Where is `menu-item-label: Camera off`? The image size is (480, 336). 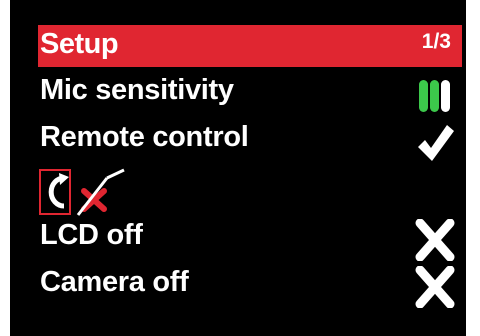 menu-item-label: Camera off is located at coordinates (114, 282).